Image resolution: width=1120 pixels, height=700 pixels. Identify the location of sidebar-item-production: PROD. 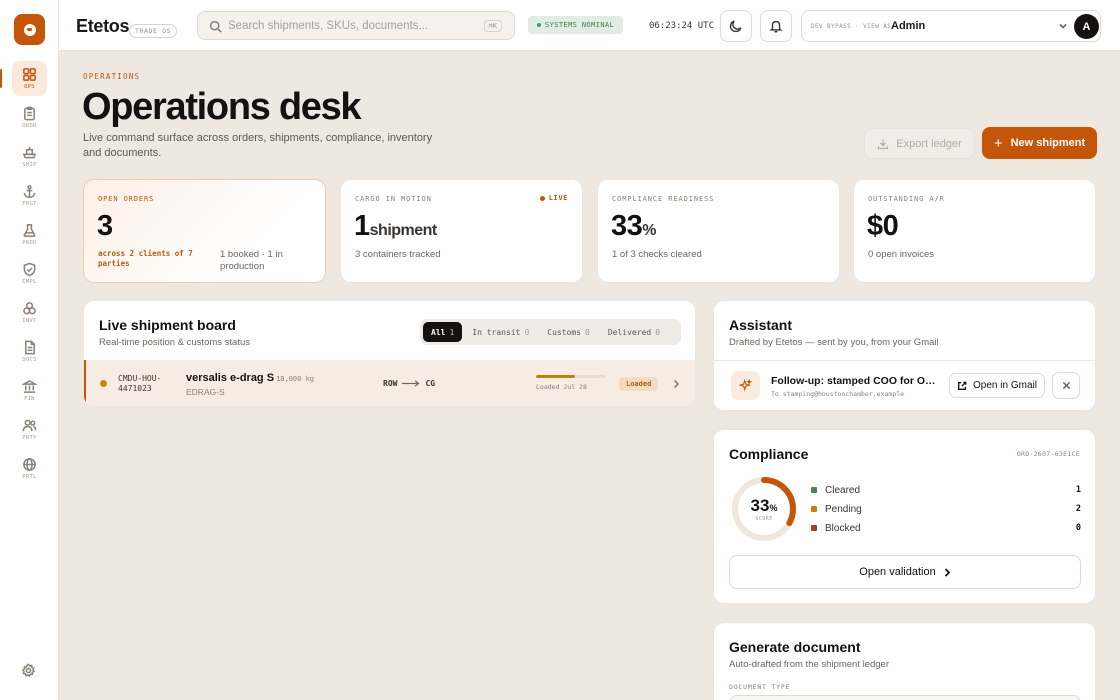
(29, 234).